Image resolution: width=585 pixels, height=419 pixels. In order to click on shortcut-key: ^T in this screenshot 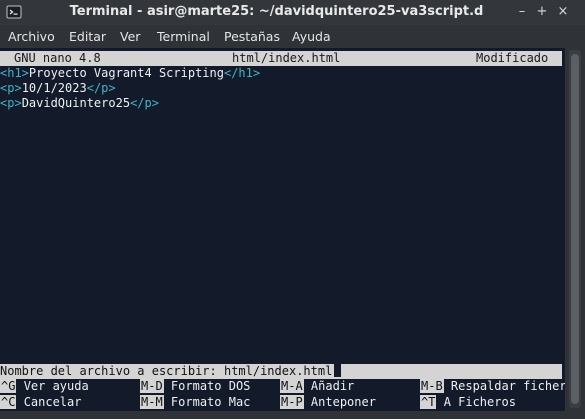, I will do `click(428, 402)`.